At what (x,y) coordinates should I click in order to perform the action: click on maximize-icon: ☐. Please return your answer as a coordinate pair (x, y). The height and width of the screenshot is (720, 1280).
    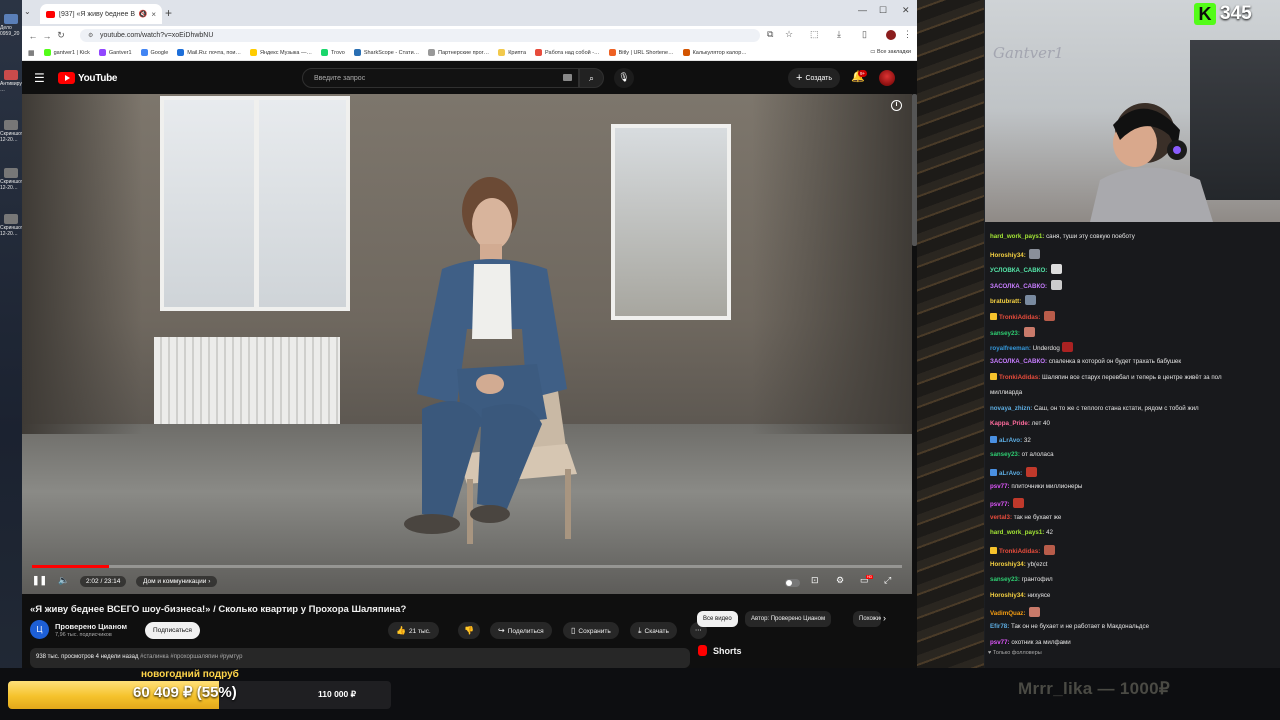
    Looking at the image, I should click on (883, 10).